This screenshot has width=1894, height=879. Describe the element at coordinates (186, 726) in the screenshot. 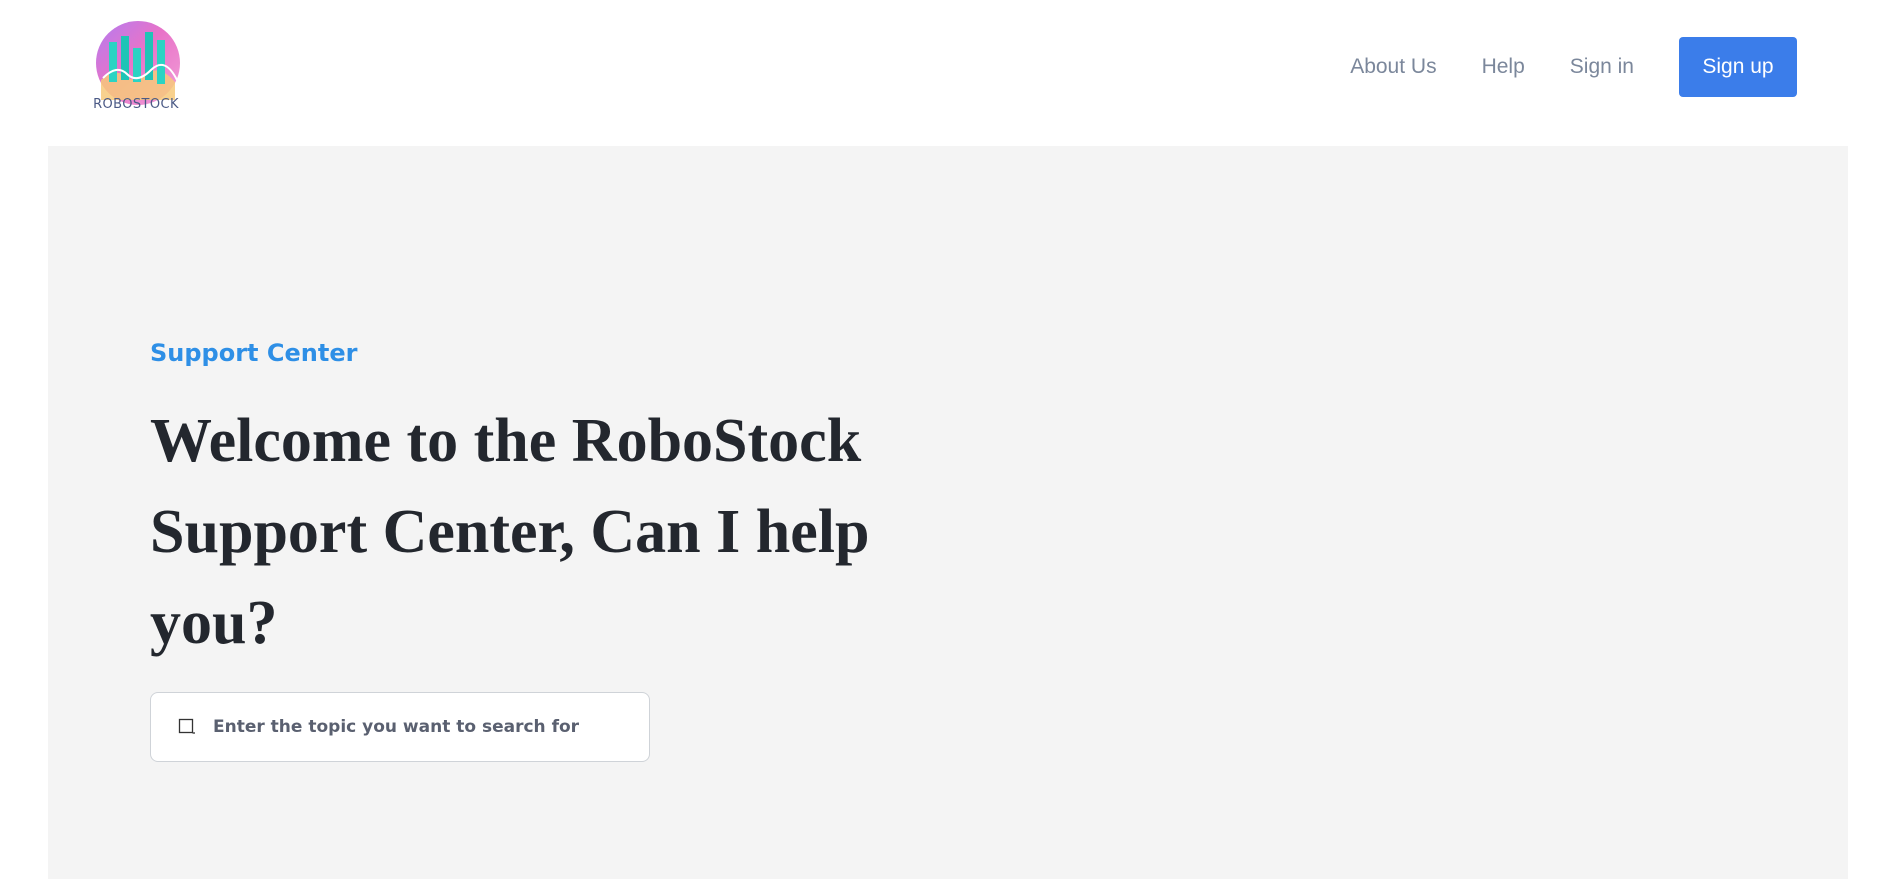

I see `search-icon` at that location.